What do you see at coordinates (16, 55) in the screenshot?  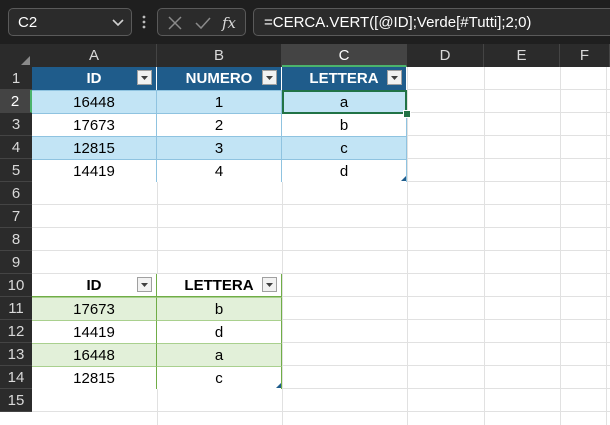 I see `select-all-button` at bounding box center [16, 55].